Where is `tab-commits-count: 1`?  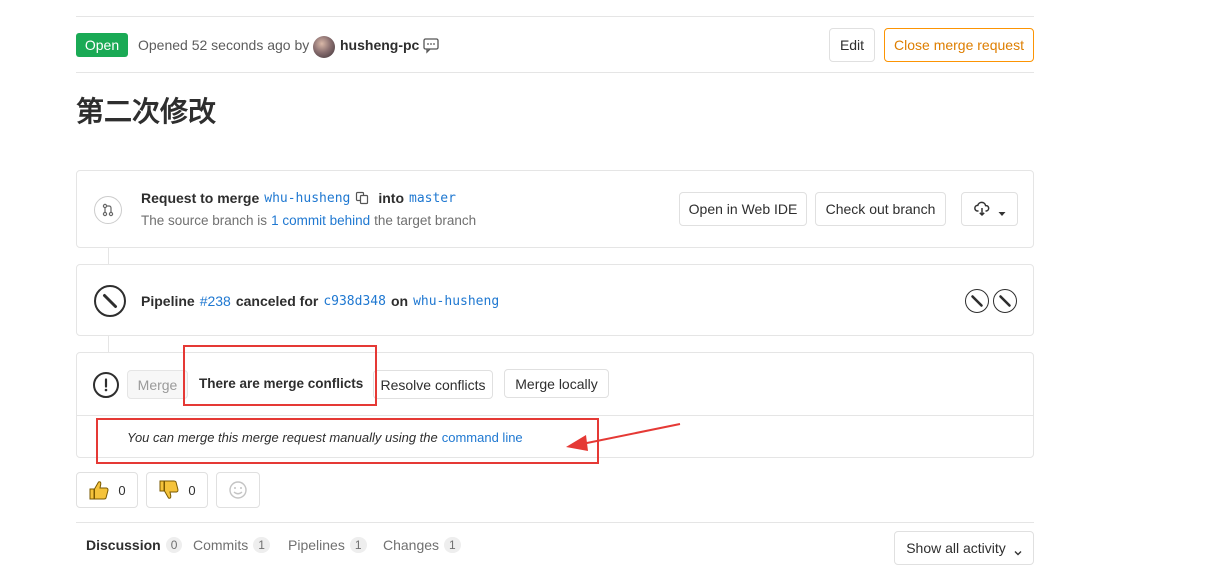
tab-commits-count: 1 is located at coordinates (261, 545).